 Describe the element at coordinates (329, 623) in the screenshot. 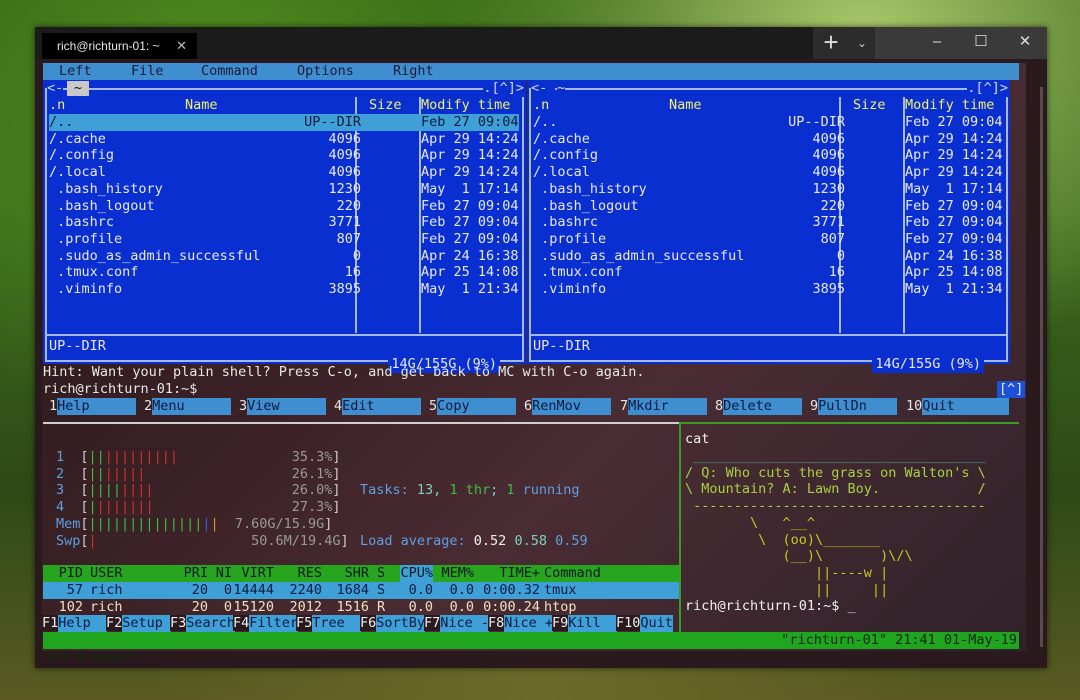

I see `htop-key-tree: F5Tree` at that location.